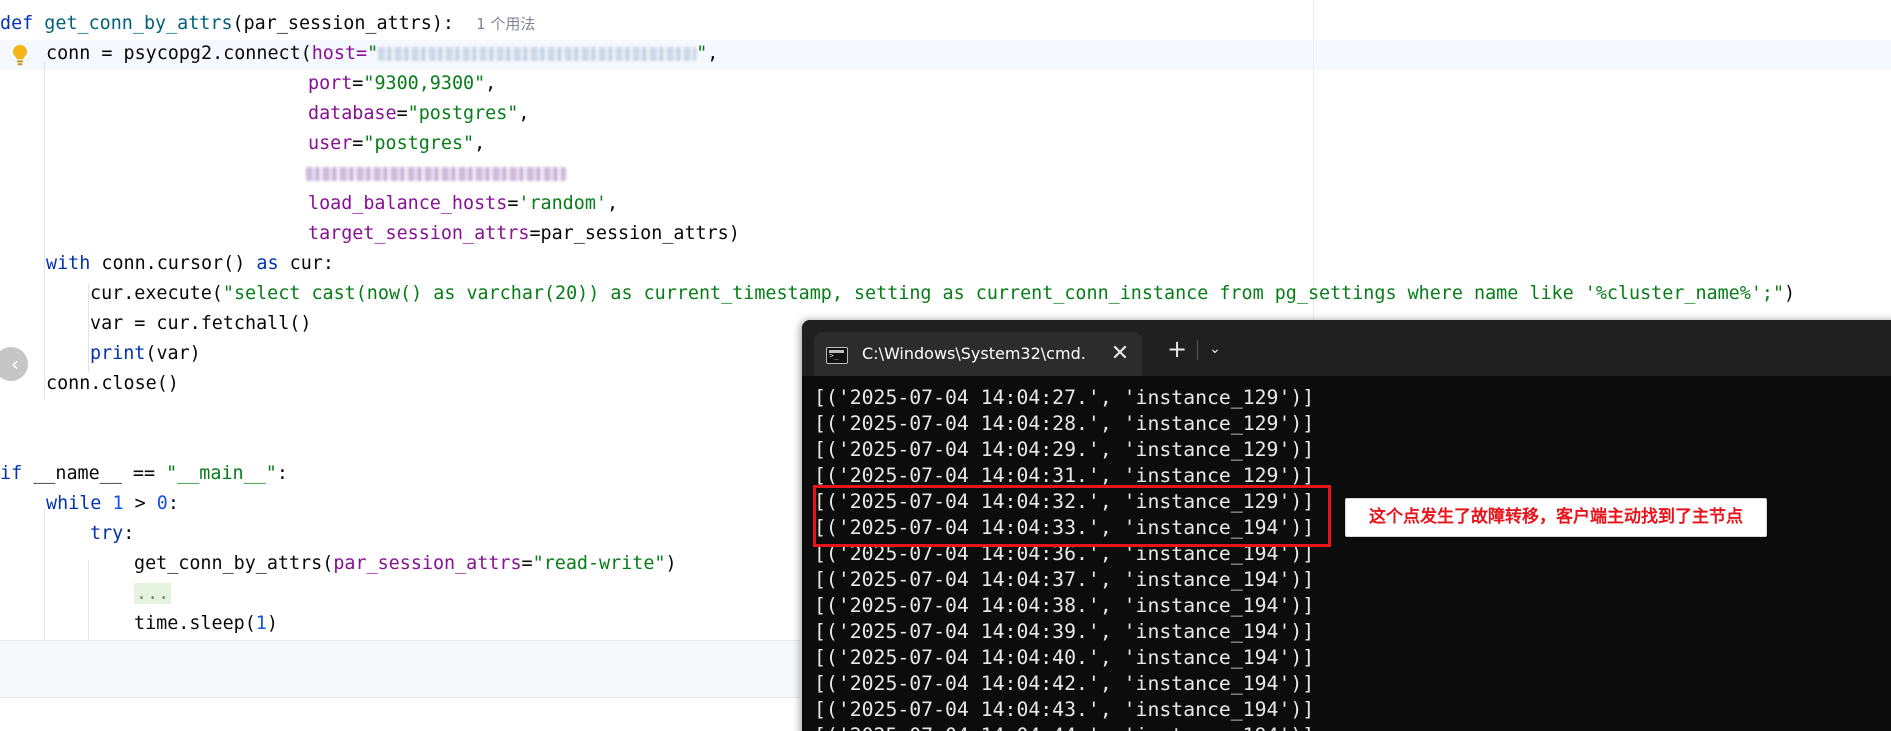  What do you see at coordinates (463, 113) in the screenshot?
I see `database-value: "postgres"` at bounding box center [463, 113].